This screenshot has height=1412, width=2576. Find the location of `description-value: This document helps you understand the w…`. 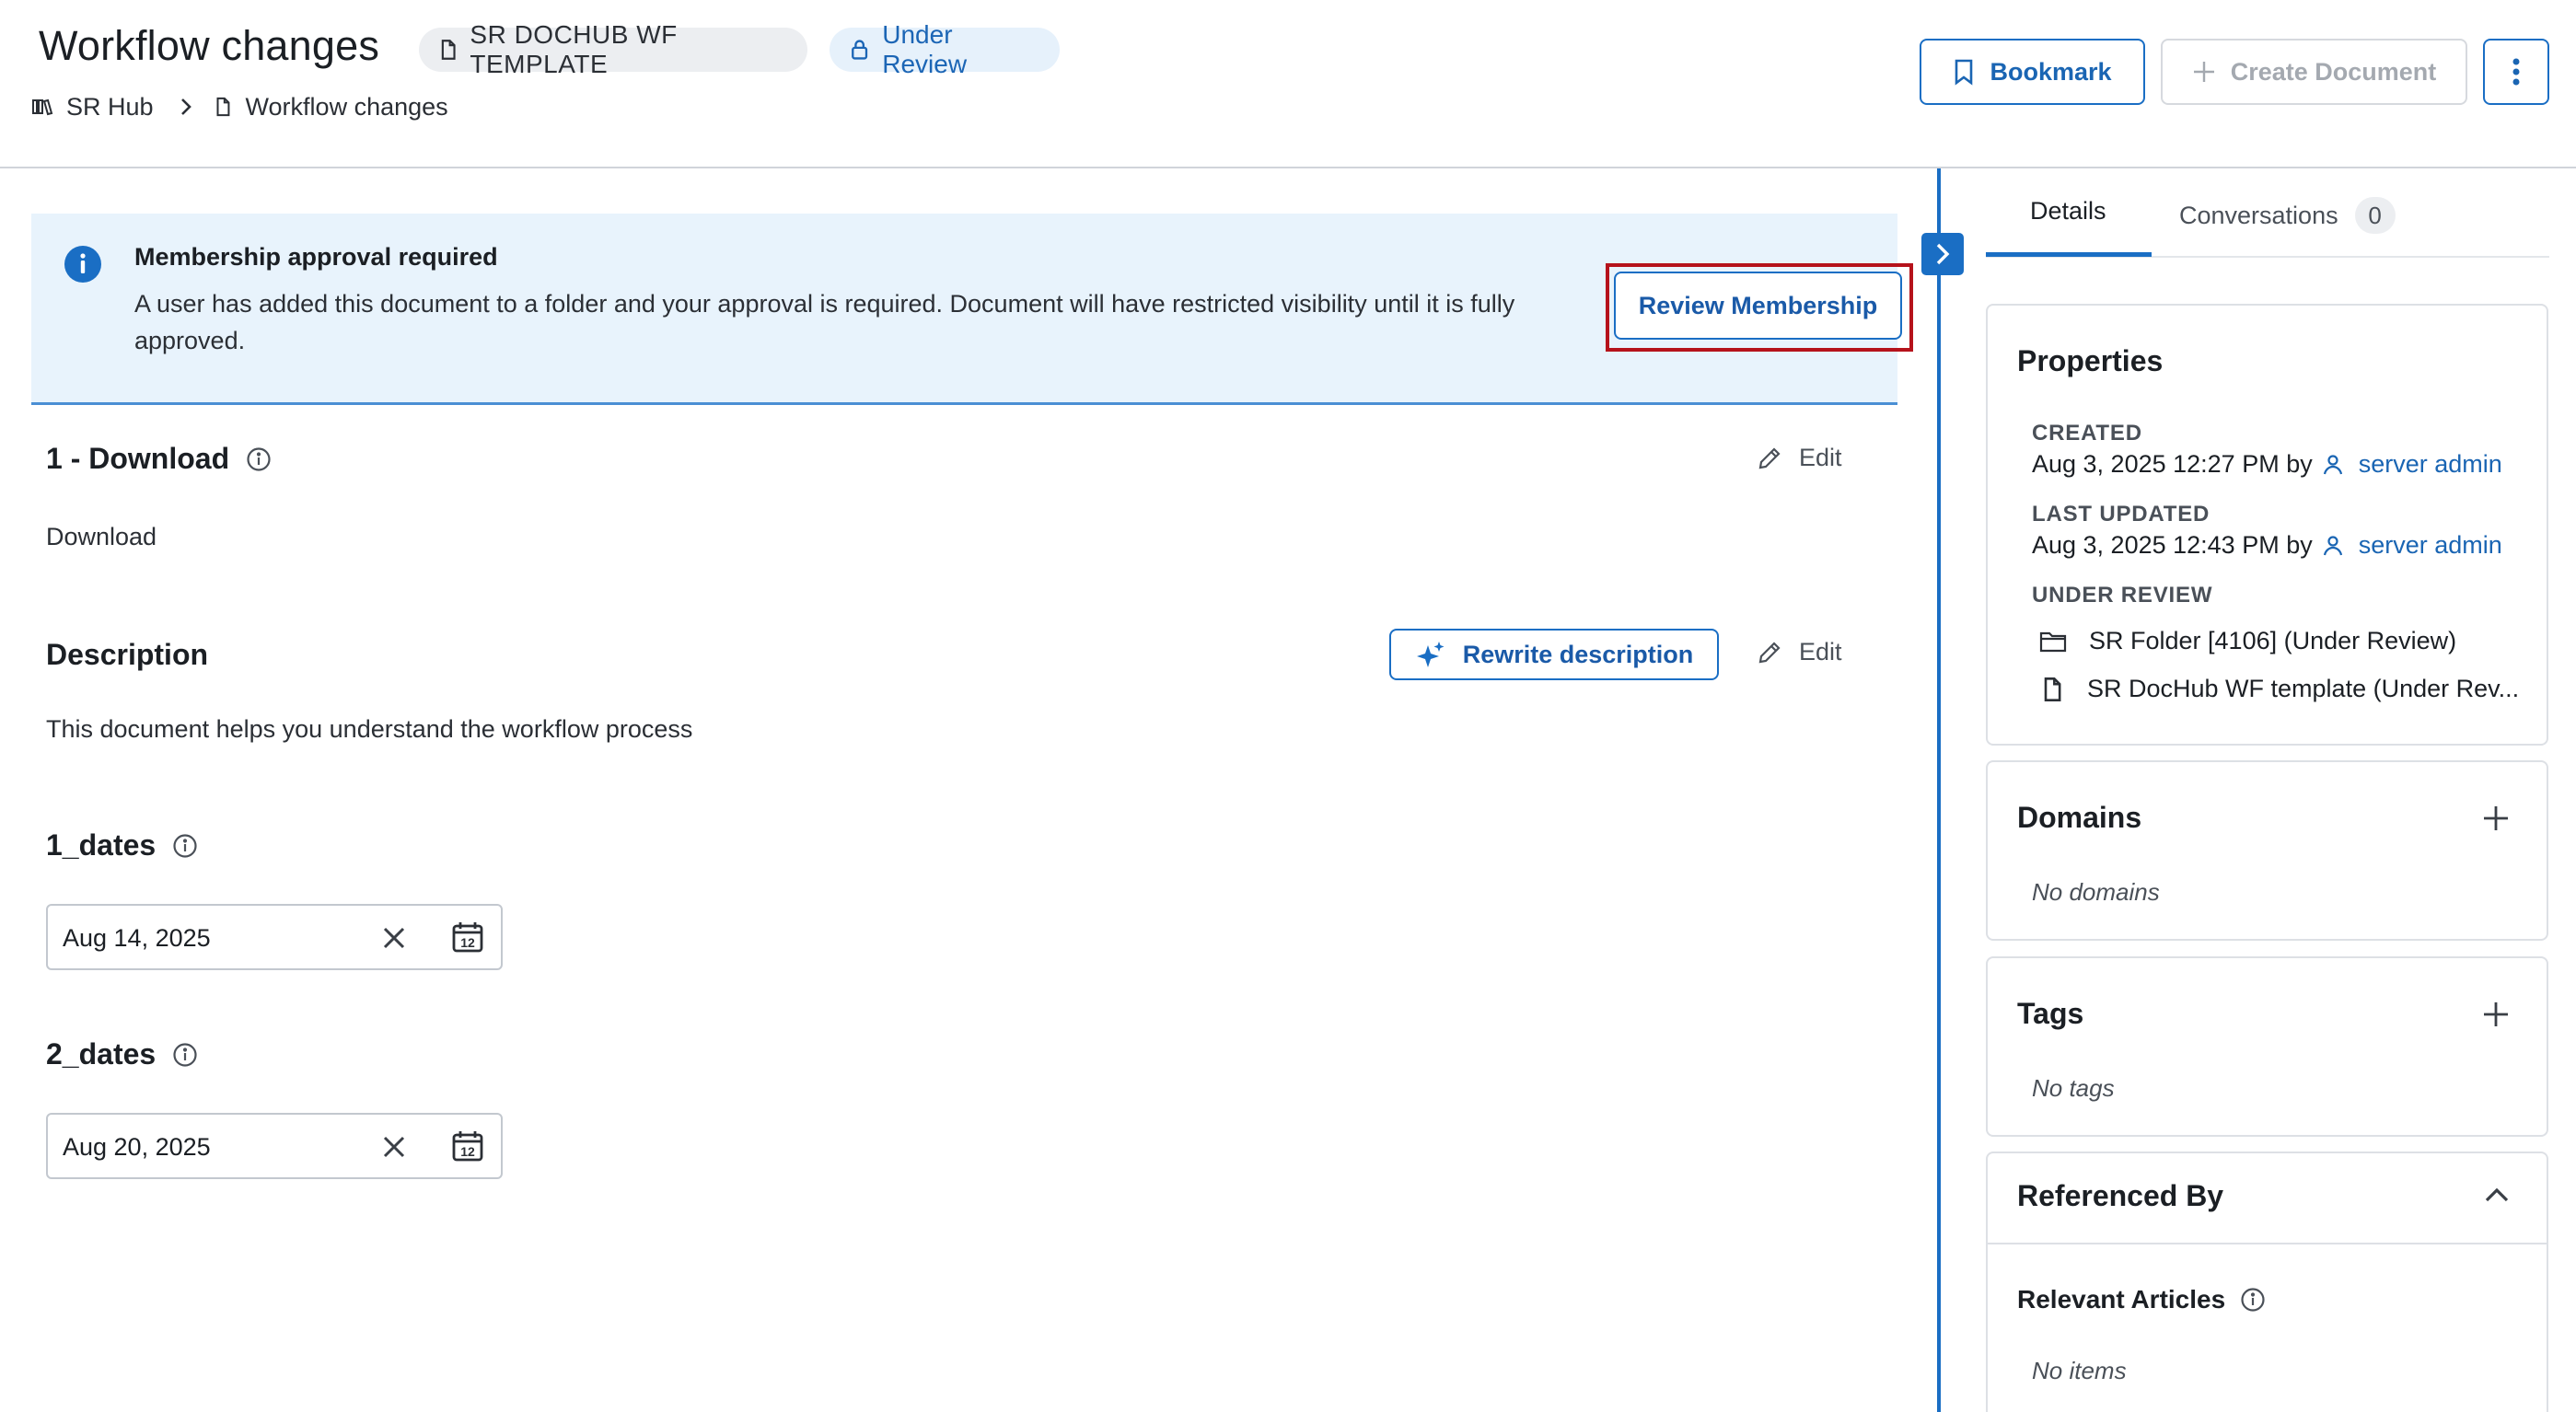

description-value: This document helps you understand the w… is located at coordinates (369, 729).